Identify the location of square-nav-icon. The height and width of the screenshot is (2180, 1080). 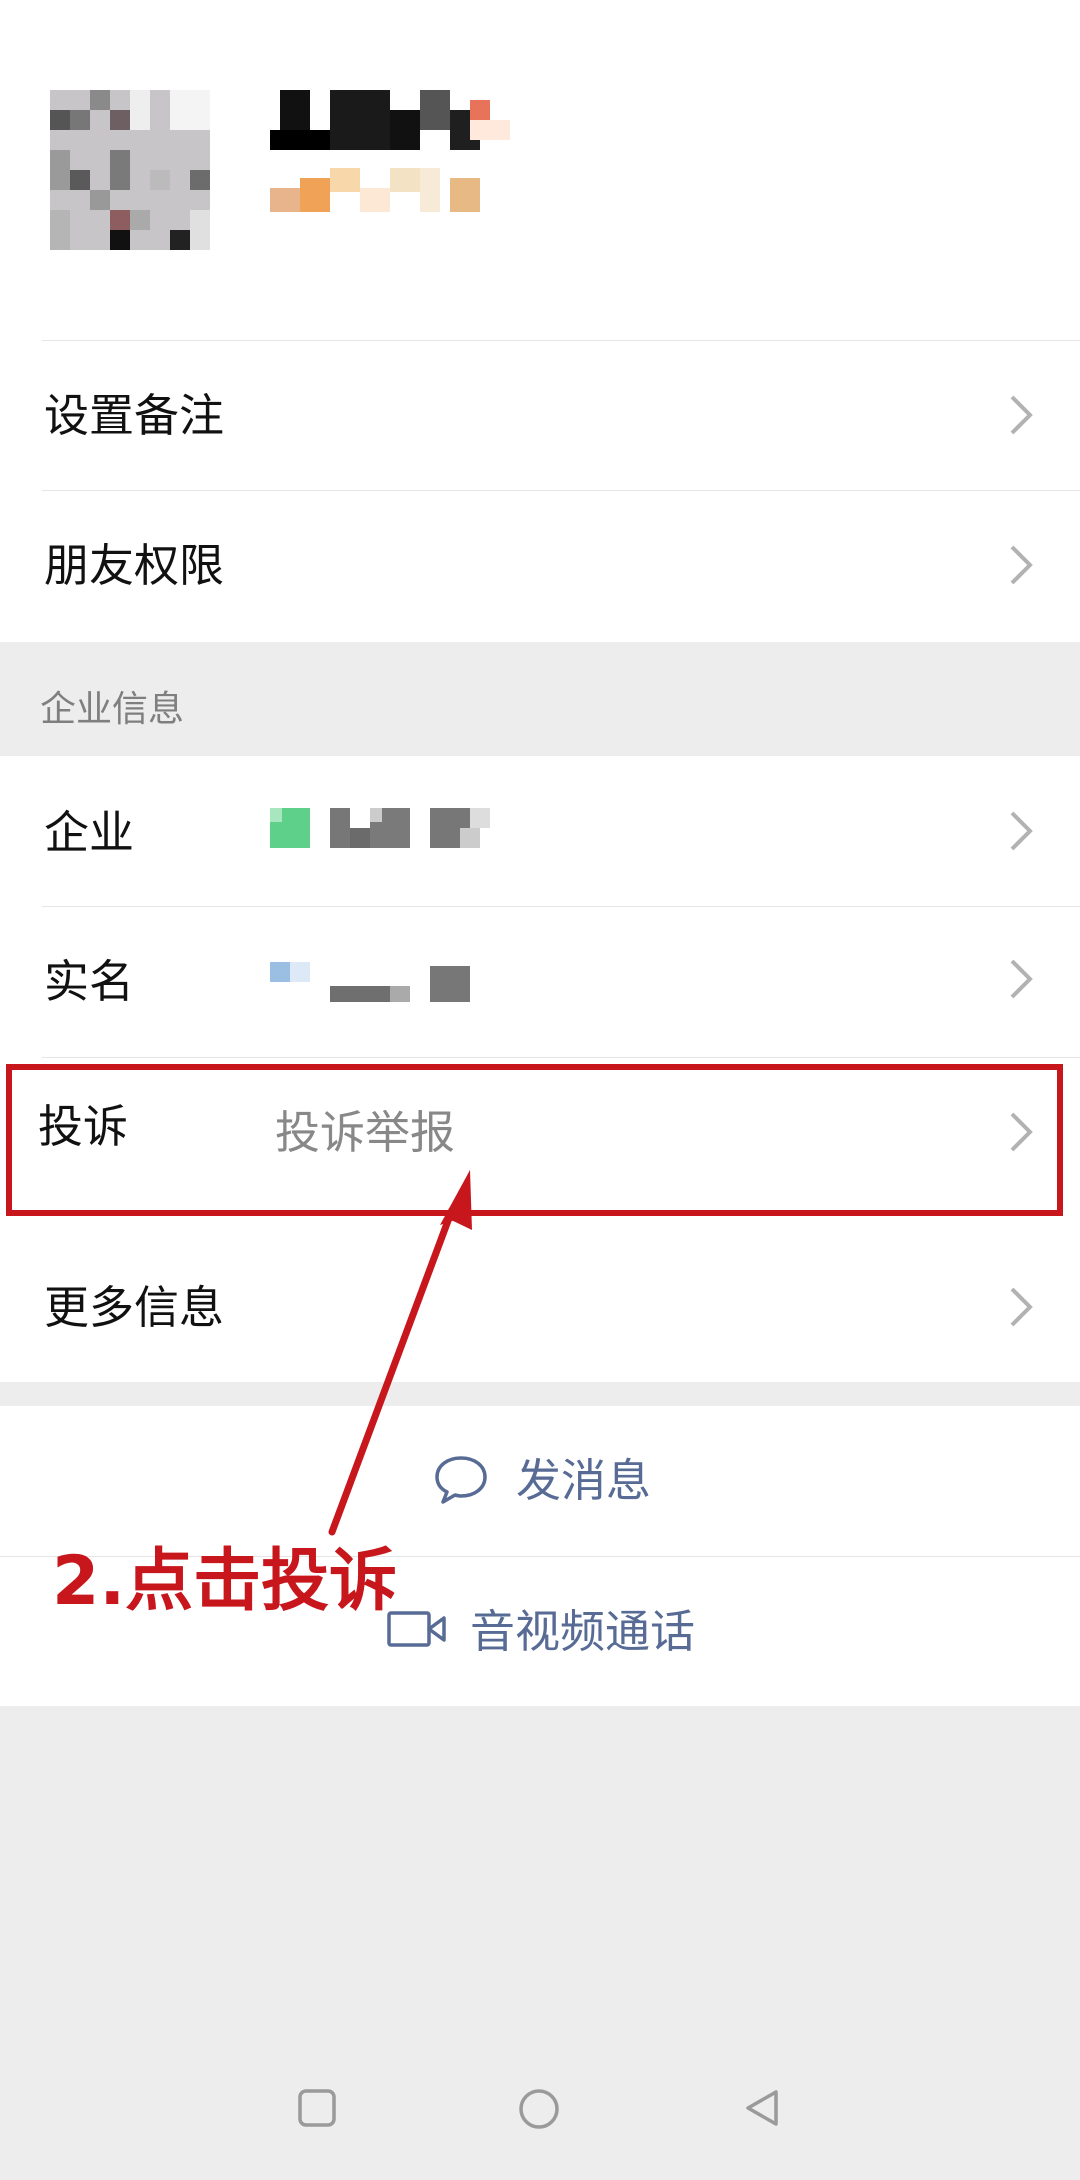
(317, 2108).